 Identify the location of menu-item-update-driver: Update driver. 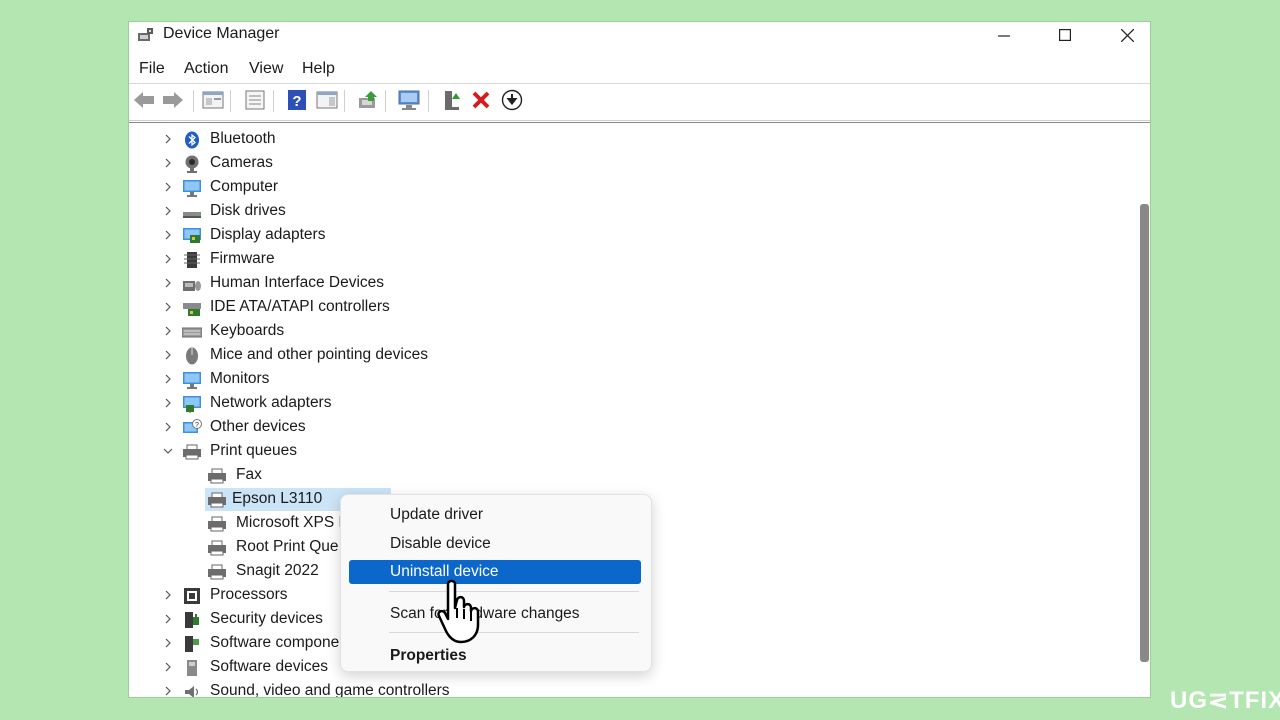
(495, 515).